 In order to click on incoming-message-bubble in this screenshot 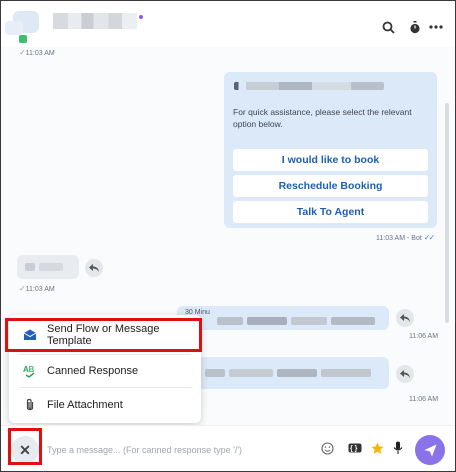, I will do `click(48, 267)`.